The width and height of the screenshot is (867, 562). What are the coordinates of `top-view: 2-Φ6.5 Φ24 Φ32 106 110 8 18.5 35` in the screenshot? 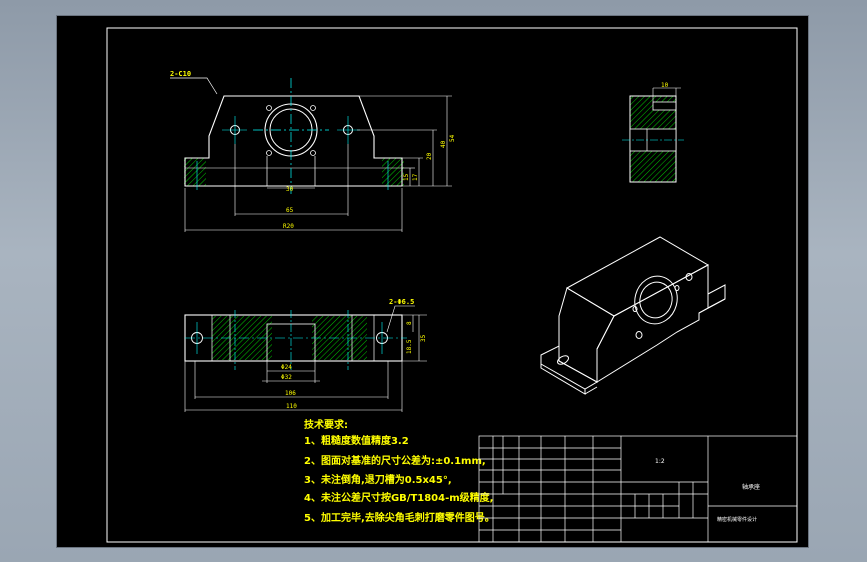 It's located at (305, 355).